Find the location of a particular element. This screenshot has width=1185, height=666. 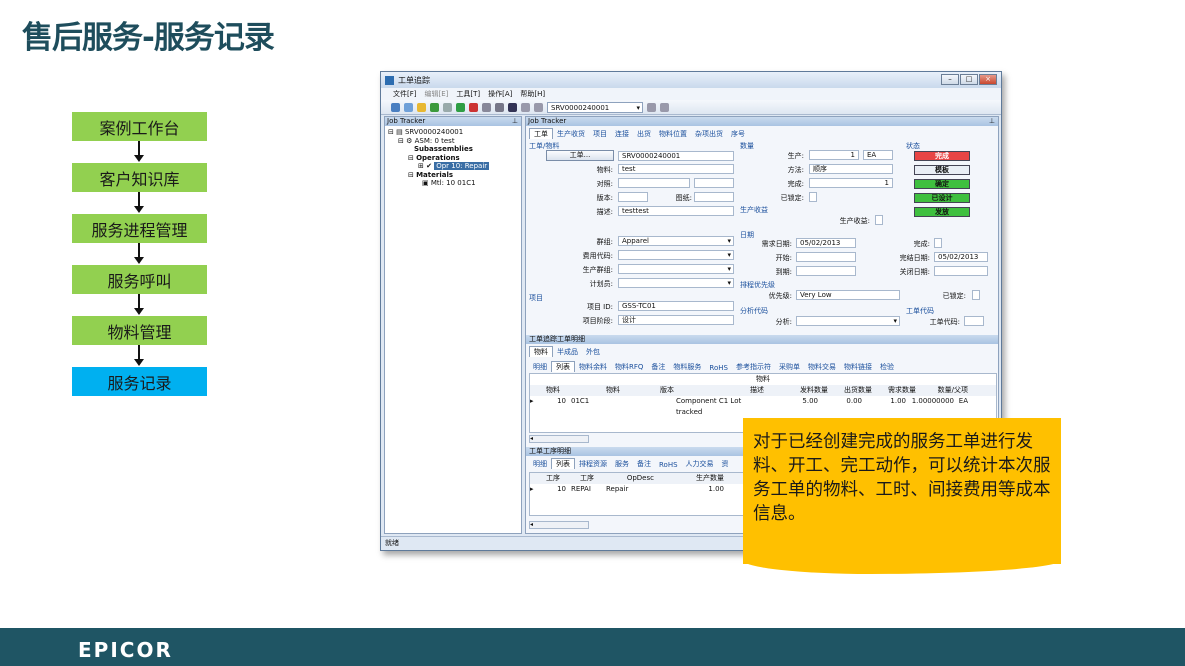

tab-mtl-scrap: 物料余料 is located at coordinates (593, 367).